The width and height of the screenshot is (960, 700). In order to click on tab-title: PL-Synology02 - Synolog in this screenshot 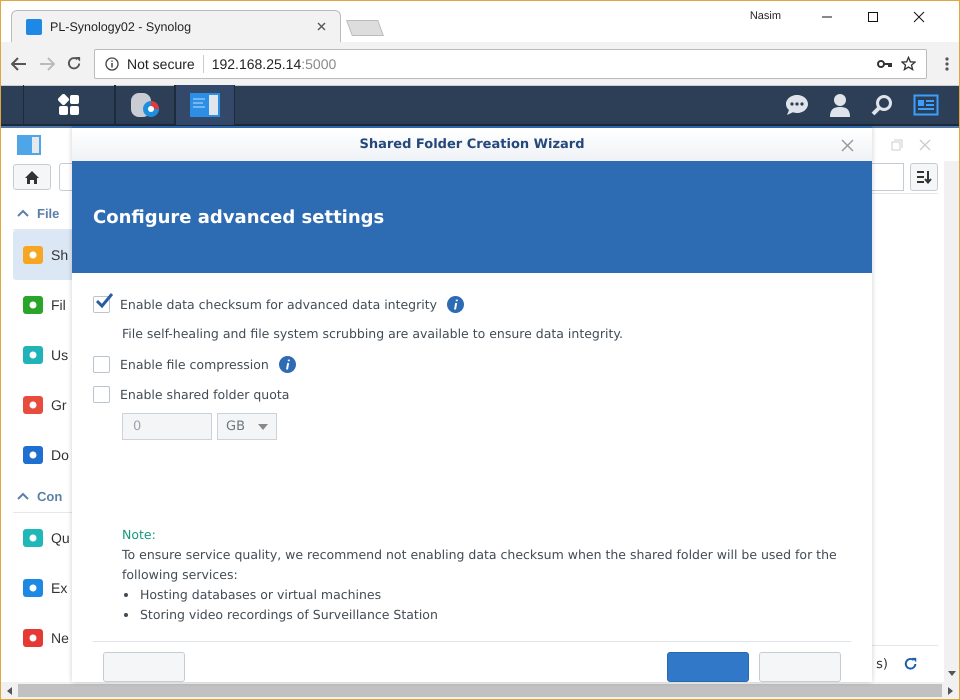, I will do `click(121, 27)`.